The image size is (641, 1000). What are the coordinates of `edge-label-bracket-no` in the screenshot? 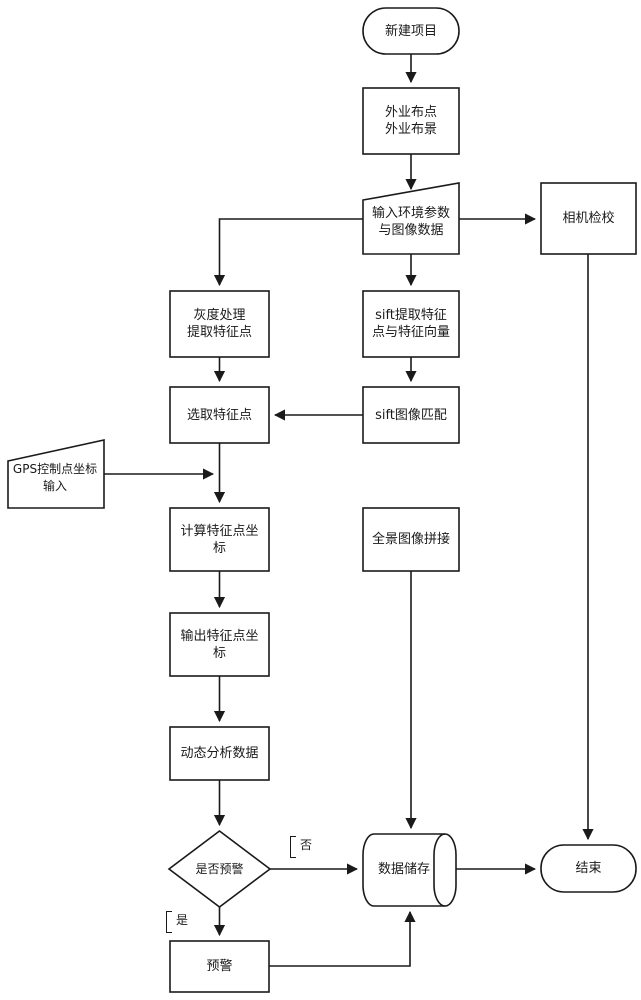 It's located at (293, 847).